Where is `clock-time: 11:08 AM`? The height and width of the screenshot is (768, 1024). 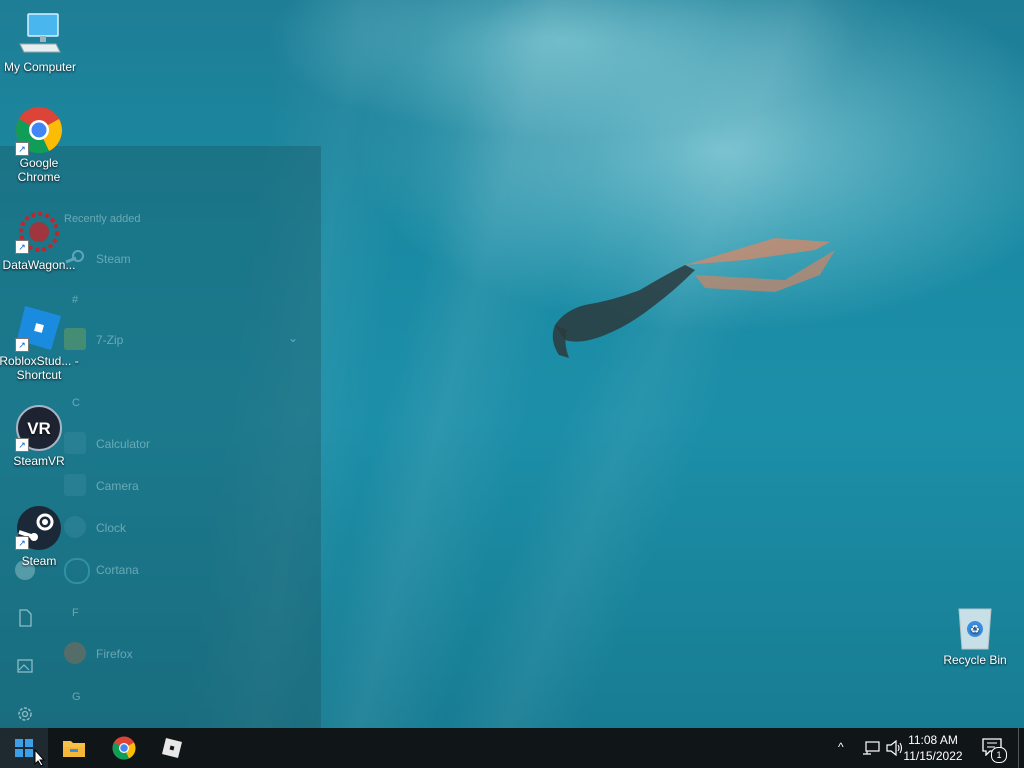 clock-time: 11:08 AM is located at coordinates (933, 740).